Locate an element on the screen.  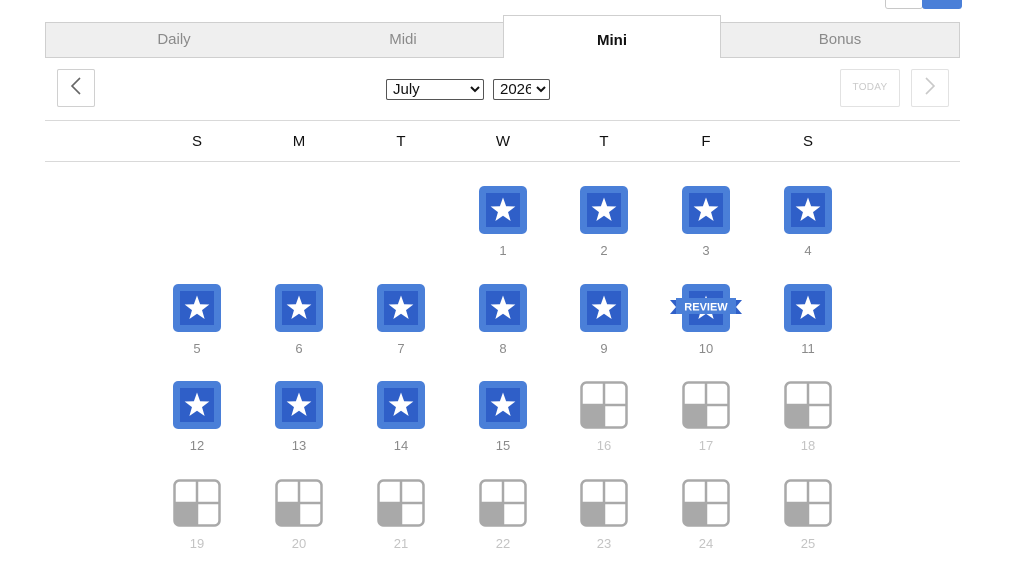
calendar-day-17: 17 is located at coordinates (706, 417).